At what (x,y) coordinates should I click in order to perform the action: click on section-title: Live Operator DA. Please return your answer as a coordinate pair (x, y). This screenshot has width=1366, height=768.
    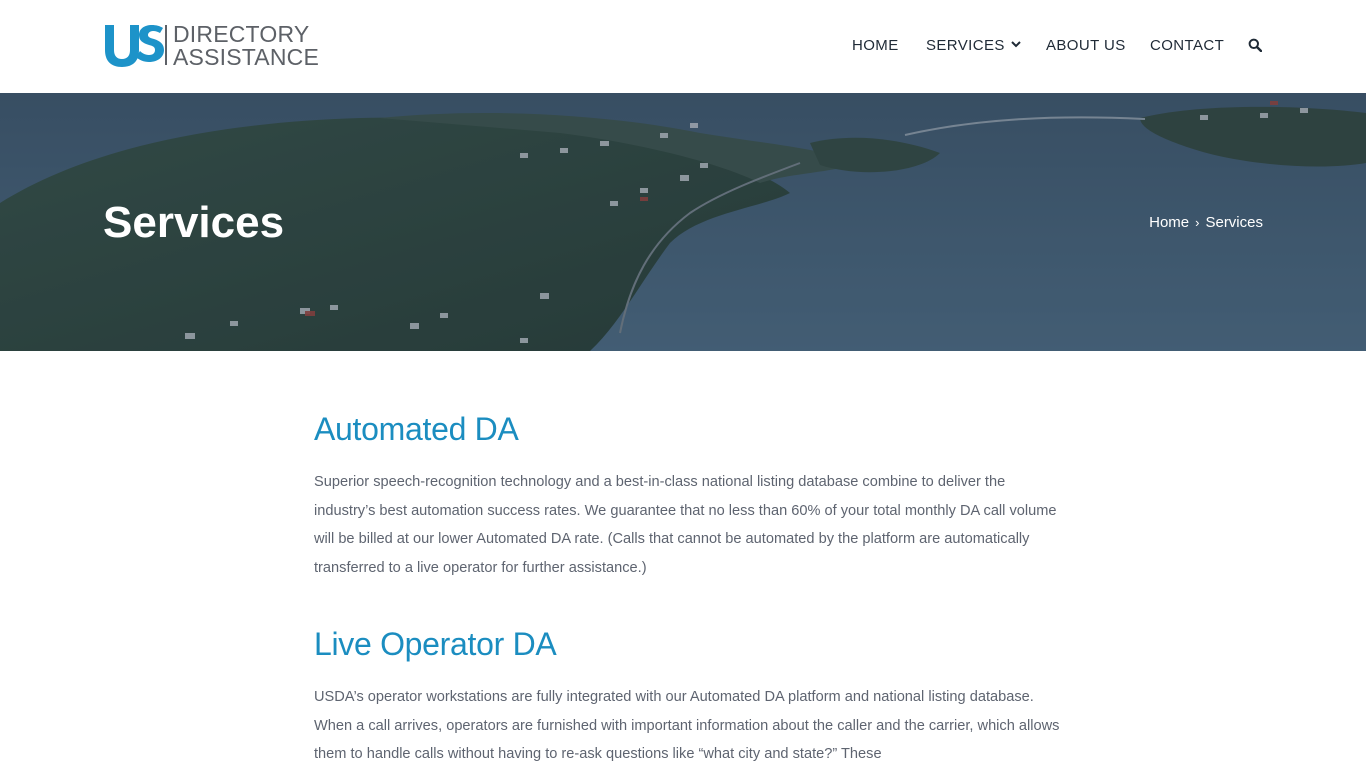
    Looking at the image, I should click on (435, 643).